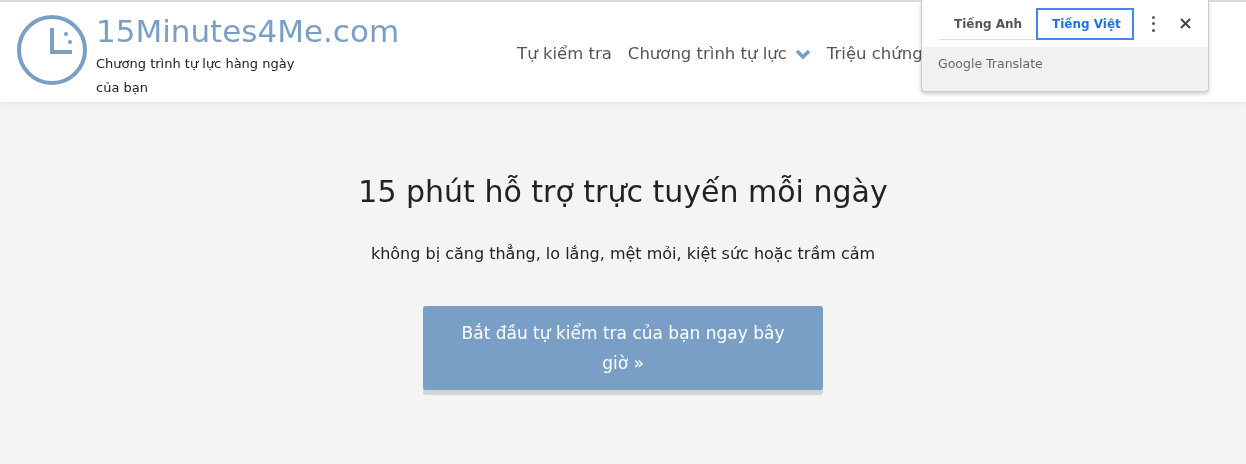 Image resolution: width=1246 pixels, height=464 pixels. What do you see at coordinates (1065, 60) in the screenshot?
I see `translate-footer: Google Translate` at bounding box center [1065, 60].